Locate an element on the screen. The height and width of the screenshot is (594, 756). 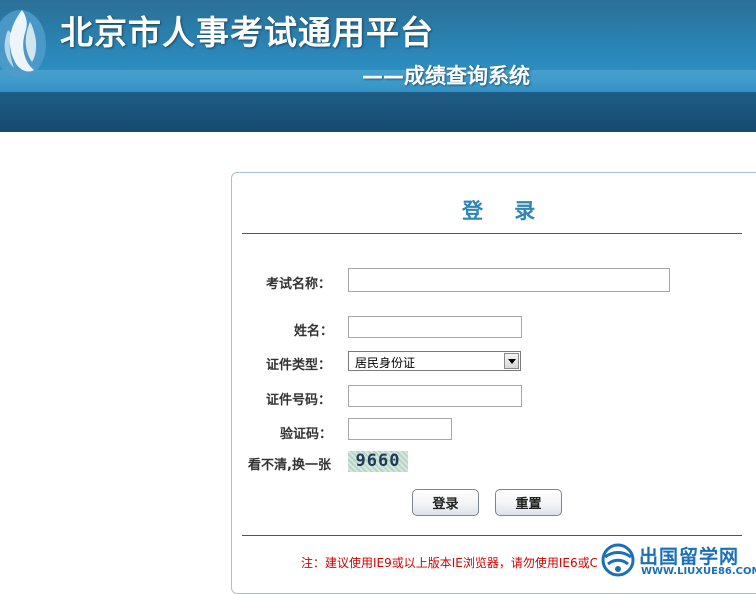
watermark-url: WWW.LIUXUE86.COM is located at coordinates (698, 571).